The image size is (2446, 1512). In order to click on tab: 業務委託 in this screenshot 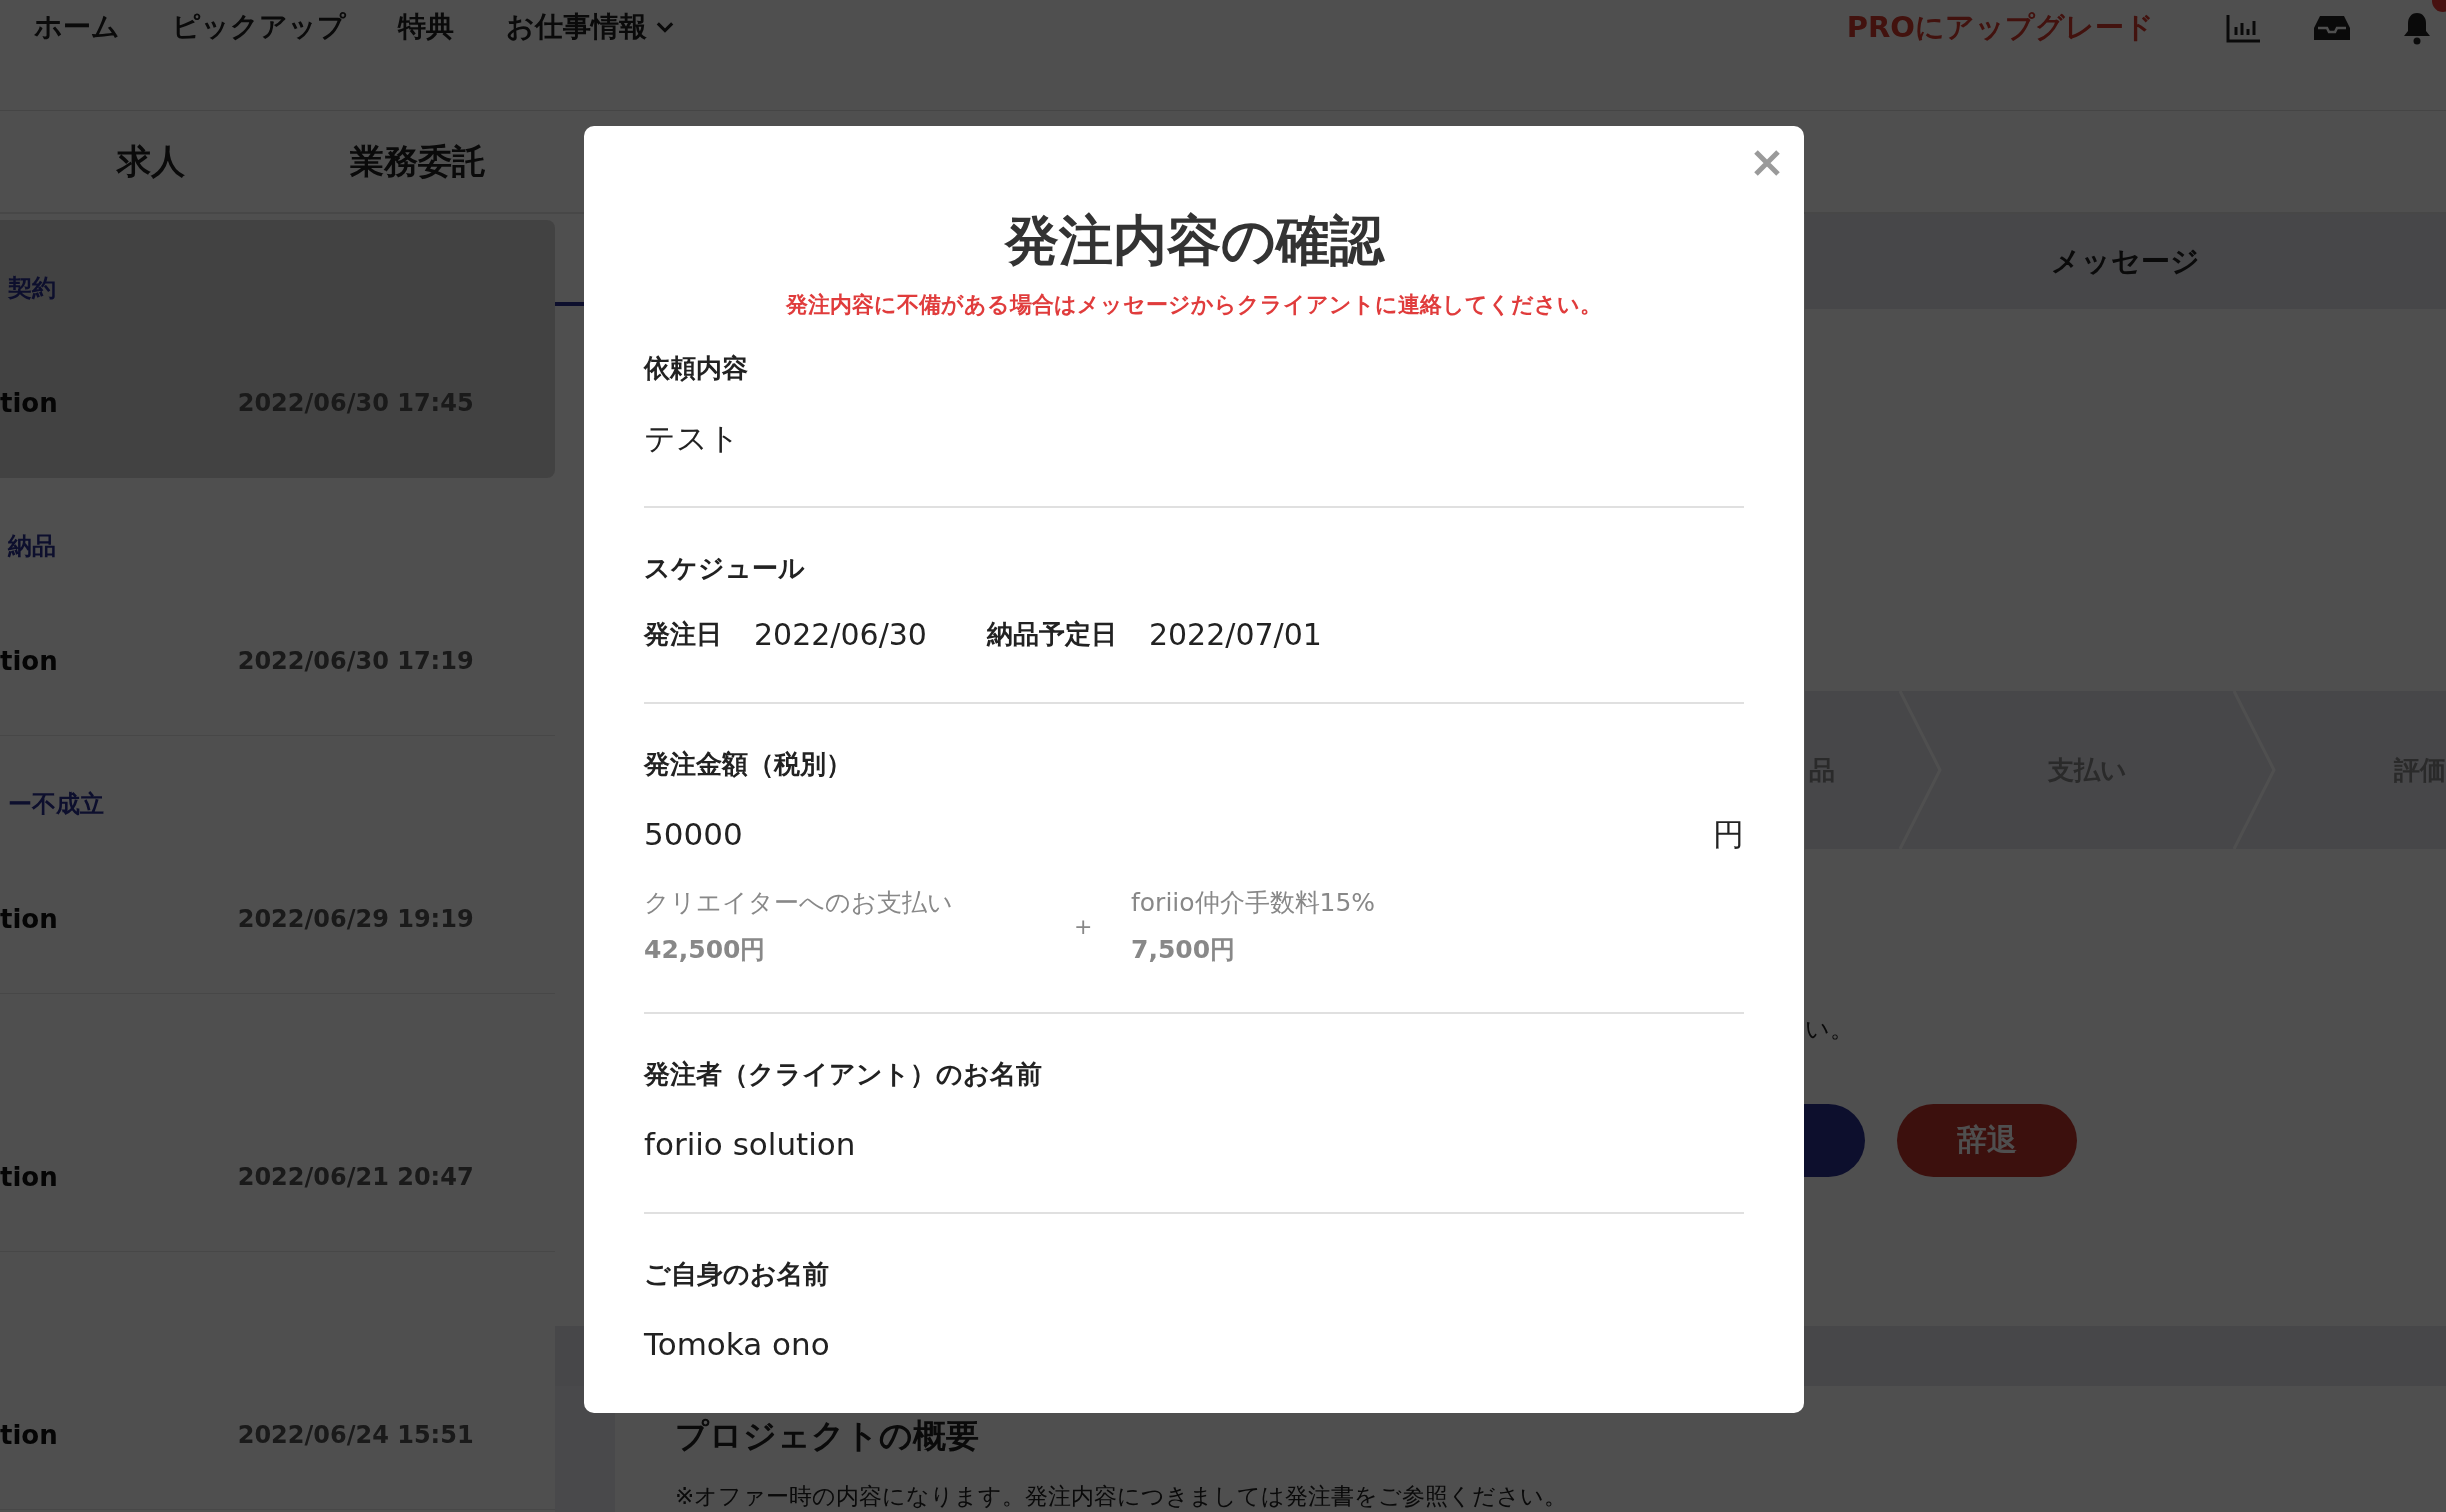, I will do `click(418, 161)`.